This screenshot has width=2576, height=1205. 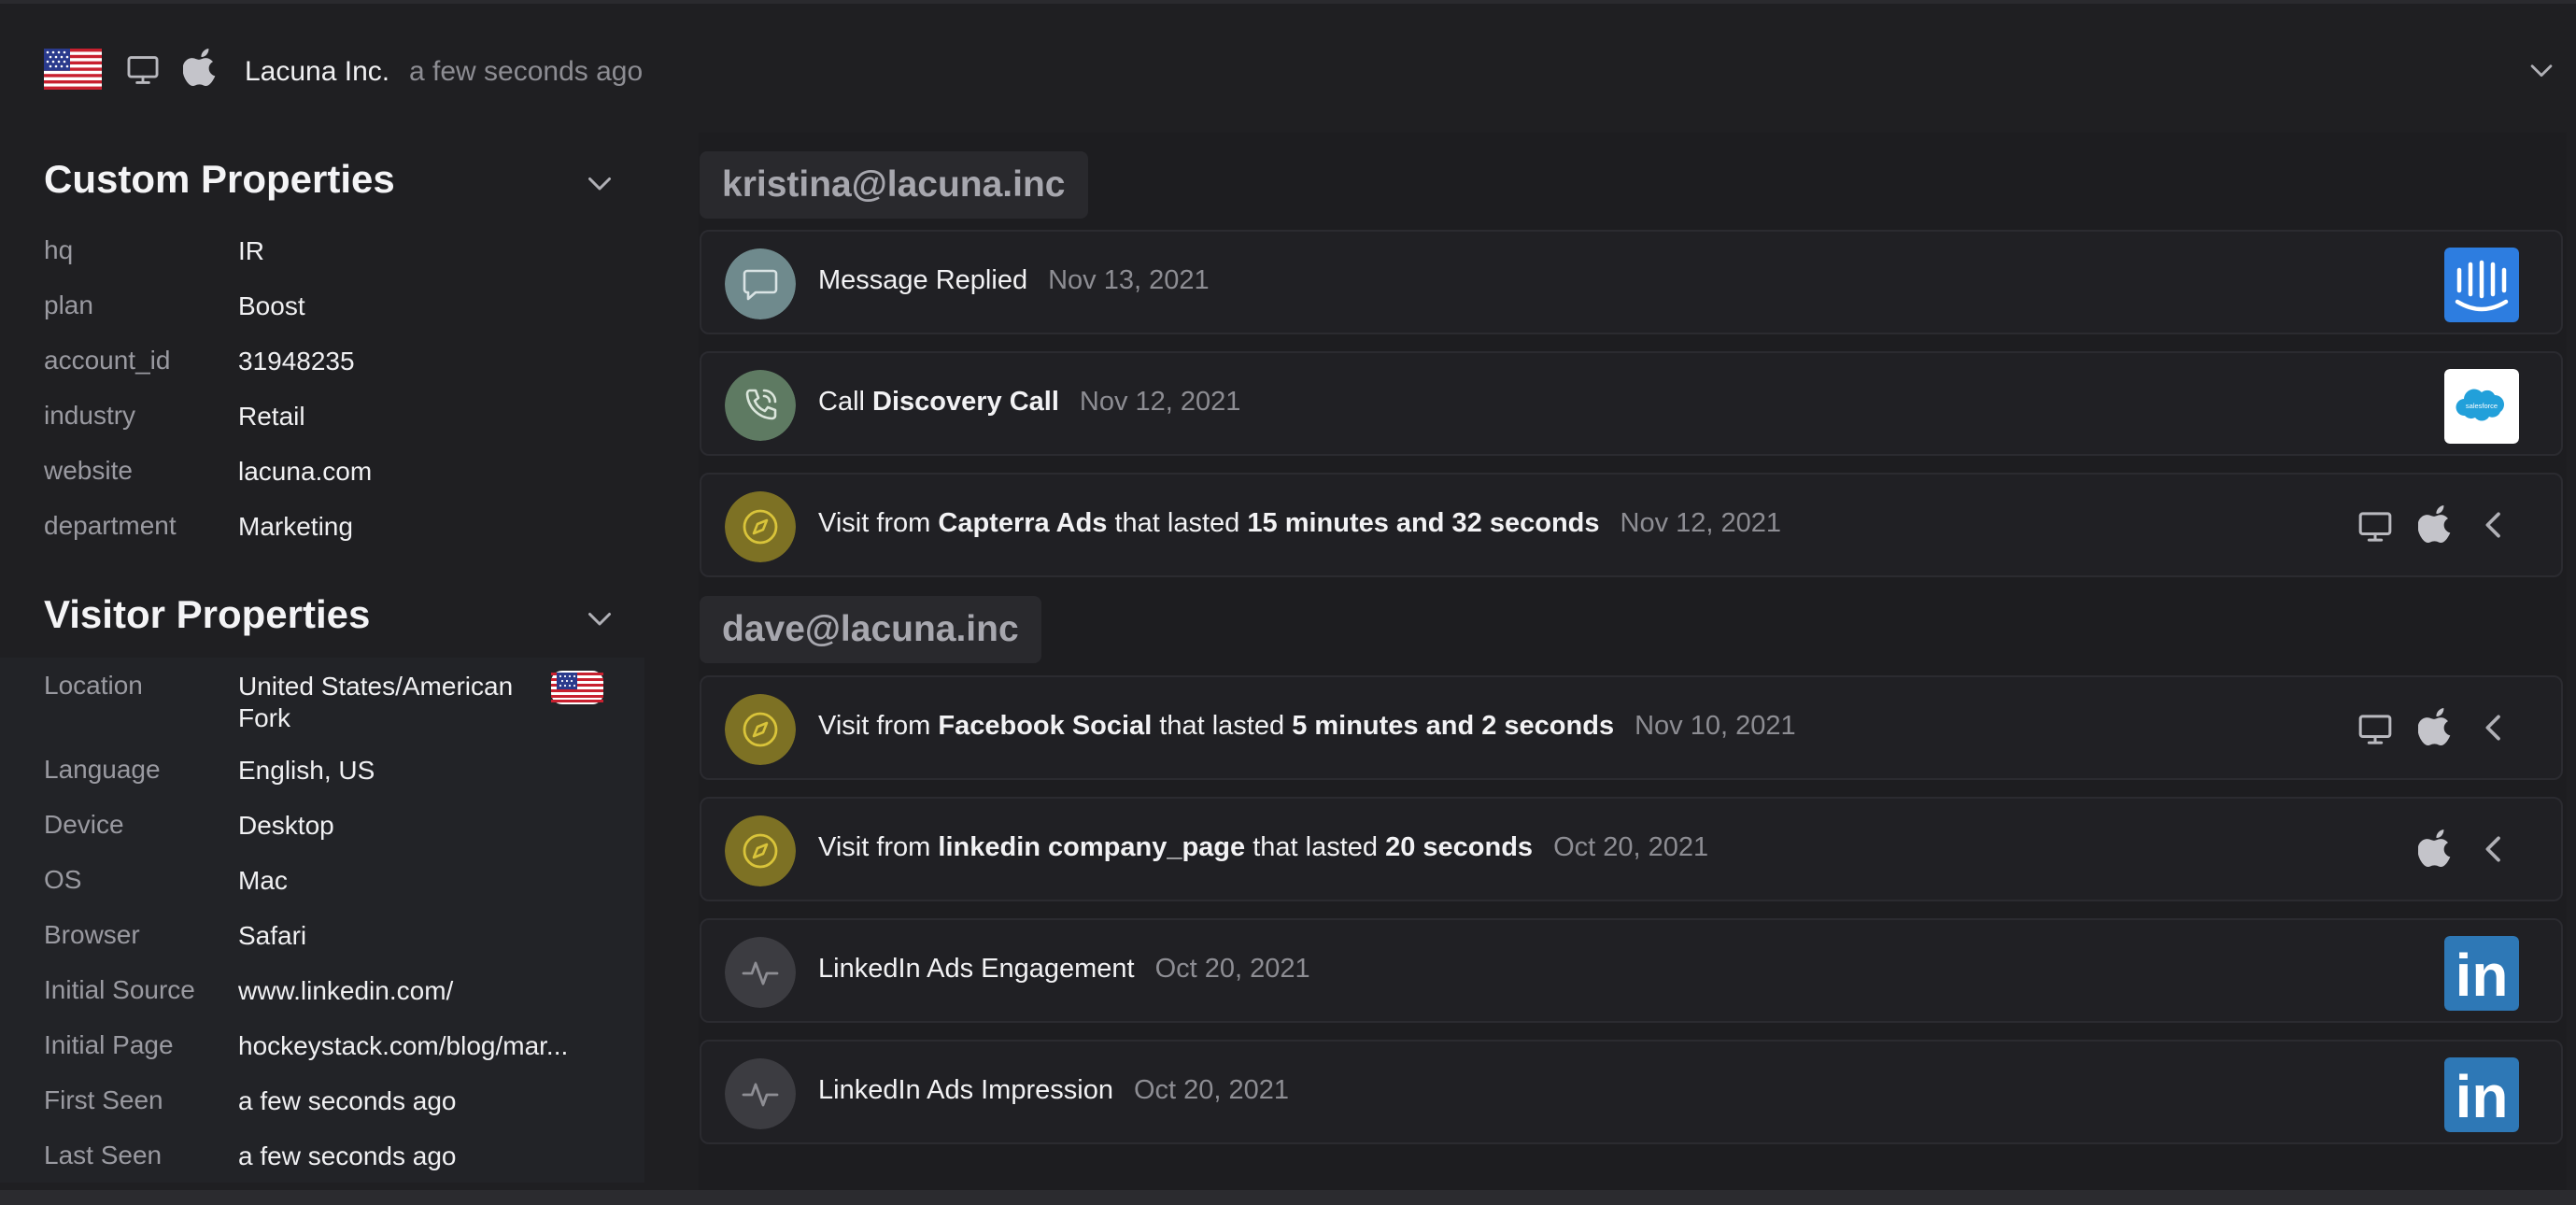 What do you see at coordinates (322, 415) in the screenshot?
I see `custom-property-row: industry Retail` at bounding box center [322, 415].